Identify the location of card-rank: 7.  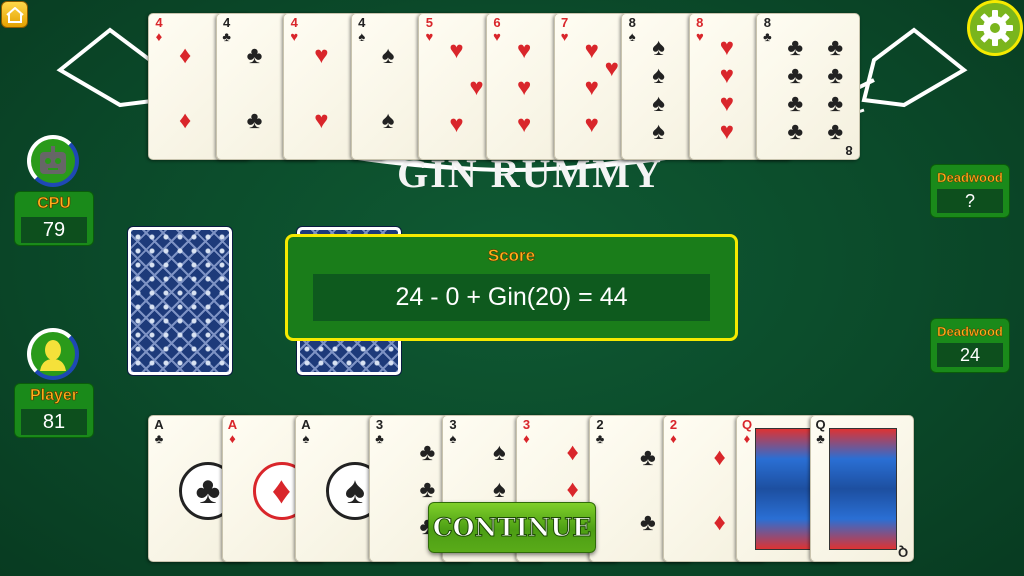
(564, 22).